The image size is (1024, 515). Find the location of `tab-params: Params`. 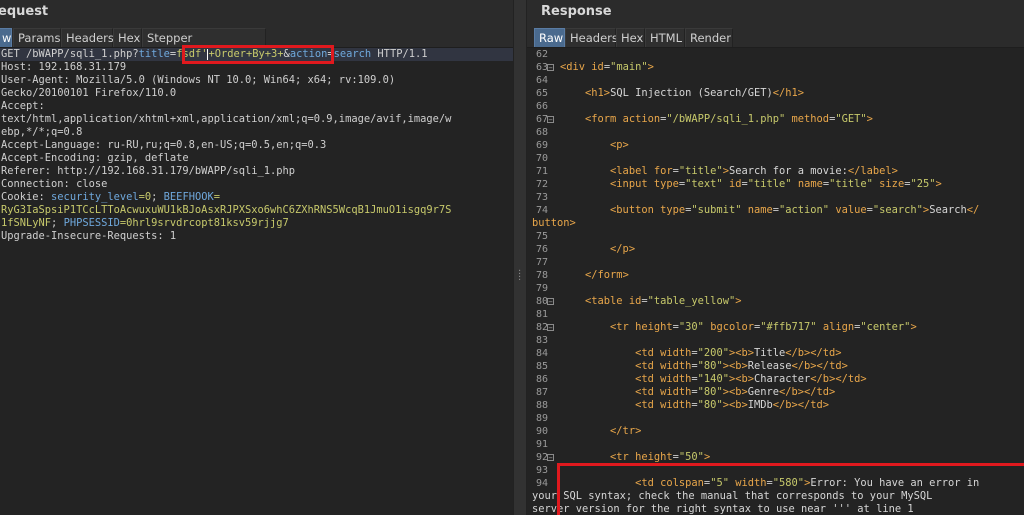

tab-params: Params is located at coordinates (37, 37).